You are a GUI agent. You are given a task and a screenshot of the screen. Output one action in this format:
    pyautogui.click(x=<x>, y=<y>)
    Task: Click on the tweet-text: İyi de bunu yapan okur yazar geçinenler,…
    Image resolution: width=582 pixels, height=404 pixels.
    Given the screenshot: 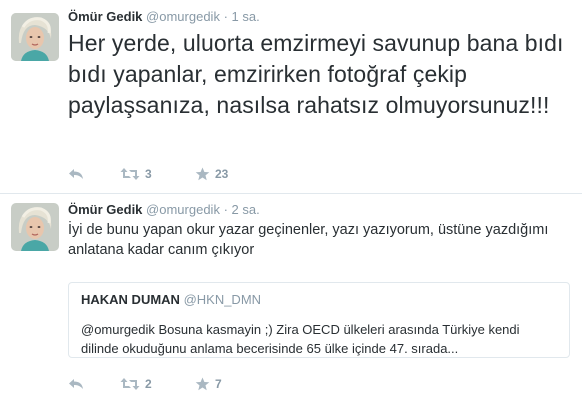 What is the action you would take?
    pyautogui.click(x=308, y=240)
    